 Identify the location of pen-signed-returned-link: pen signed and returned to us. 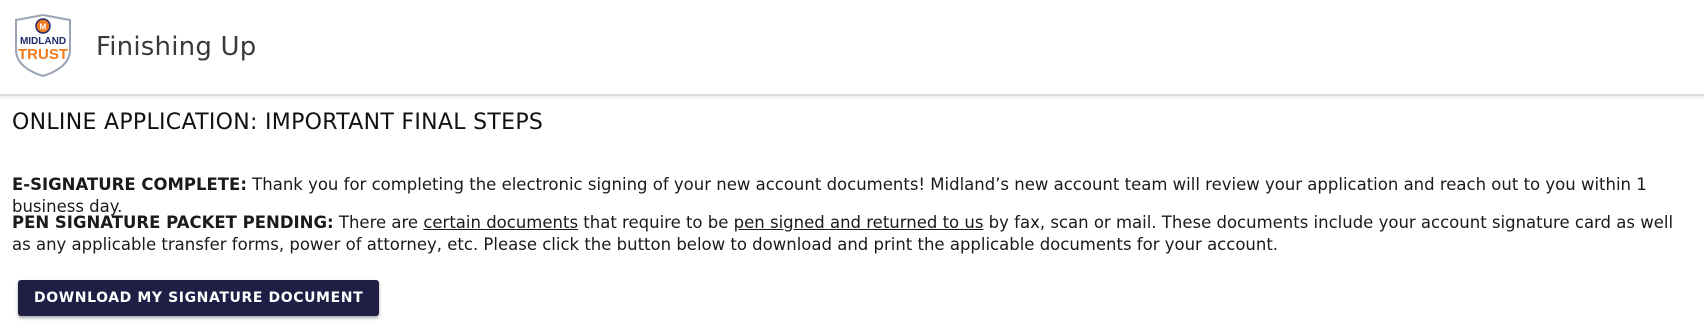
(859, 222).